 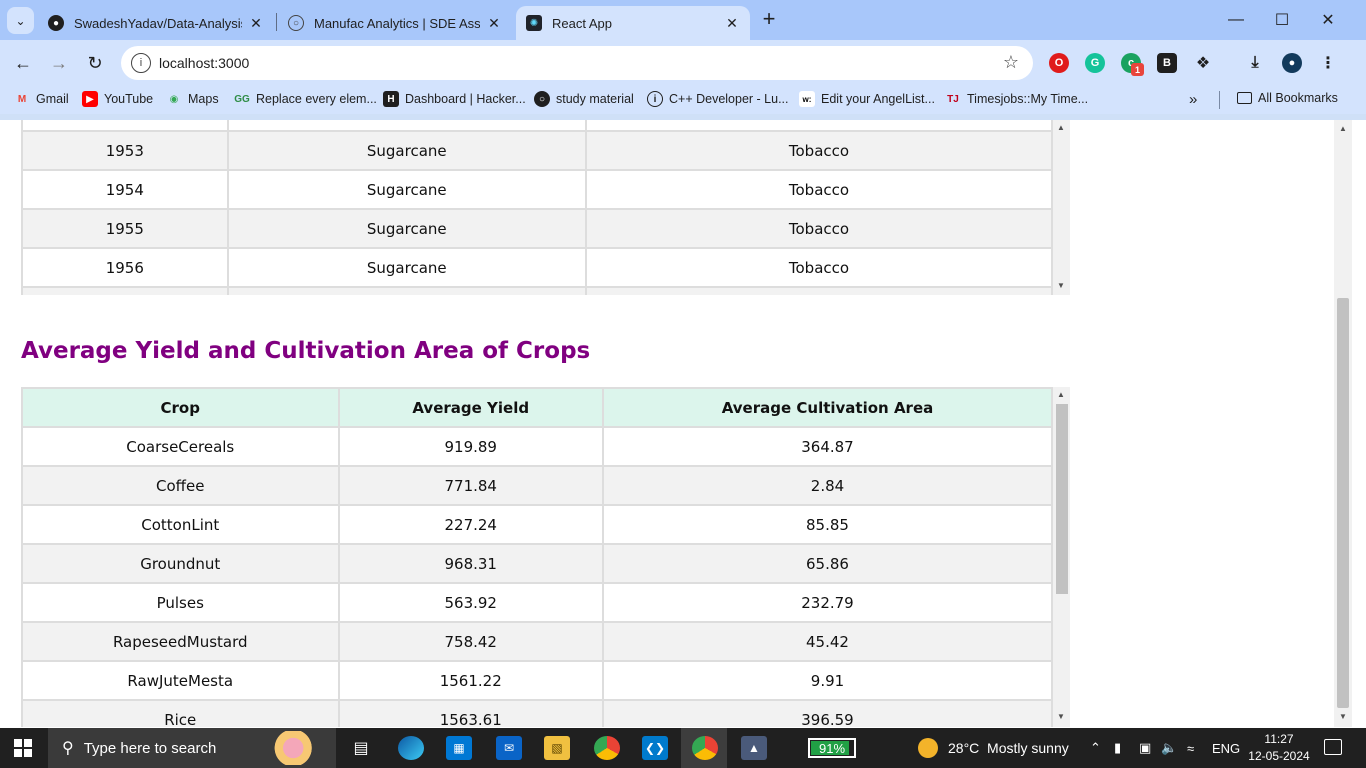 I want to click on windows-start-icon, so click(x=23, y=748).